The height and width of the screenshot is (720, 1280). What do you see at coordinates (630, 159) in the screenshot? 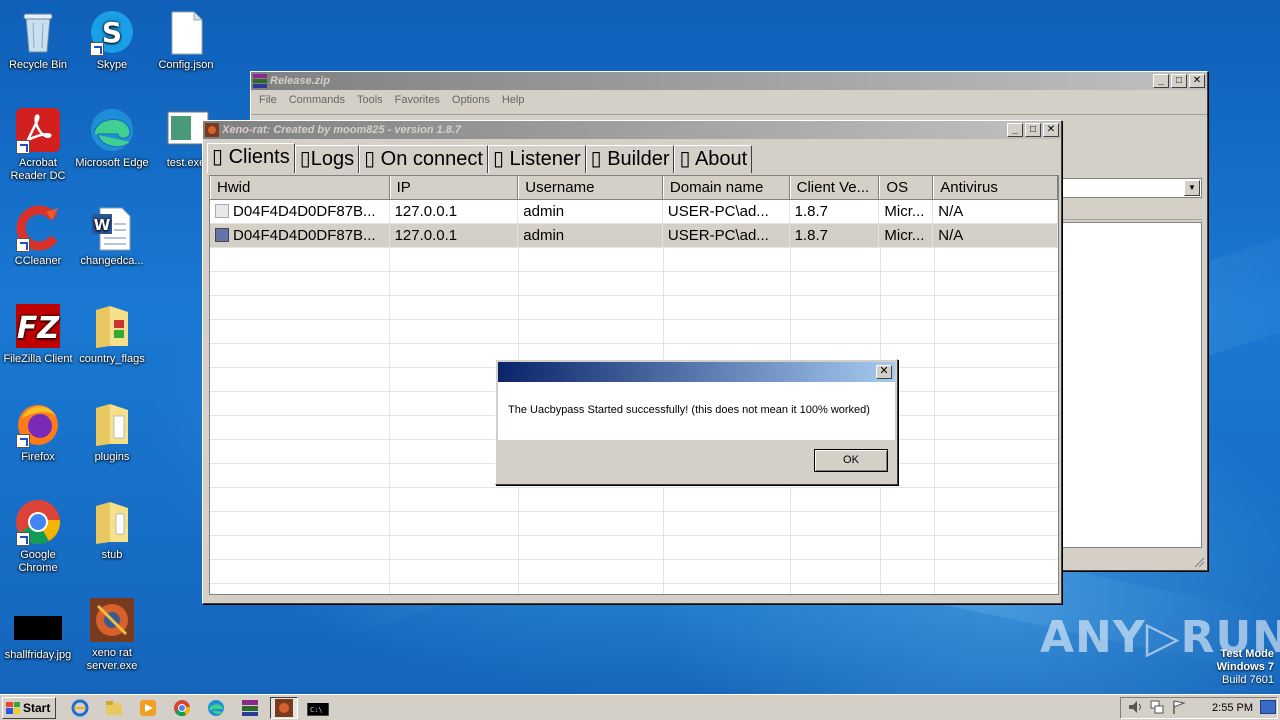
I see `tab-builder: ▯ Builder` at bounding box center [630, 159].